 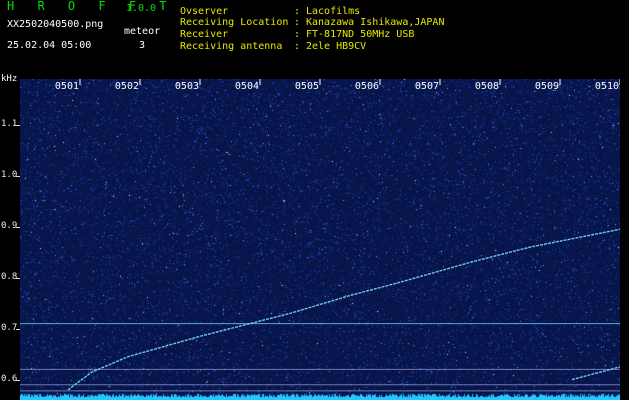 I want to click on location-label: Receiving Location, so click(x=234, y=22).